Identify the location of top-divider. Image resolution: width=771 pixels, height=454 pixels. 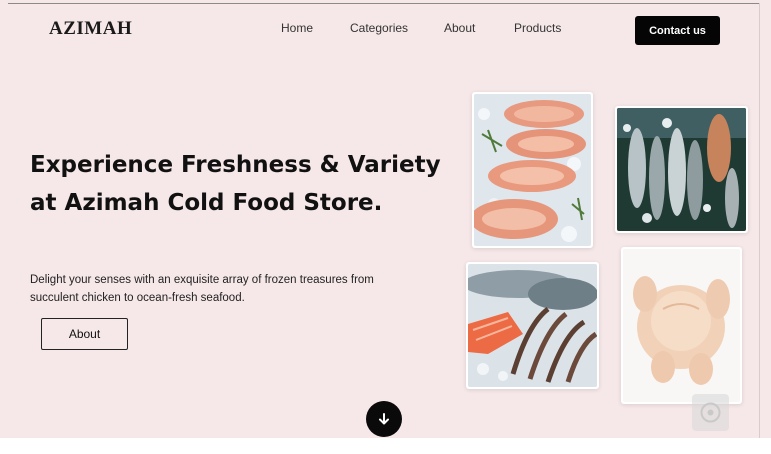
(383, 3).